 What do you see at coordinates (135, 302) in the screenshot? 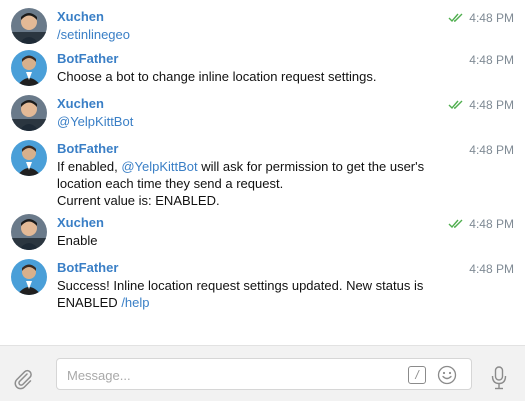
I see `bot-command-link: /help` at bounding box center [135, 302].